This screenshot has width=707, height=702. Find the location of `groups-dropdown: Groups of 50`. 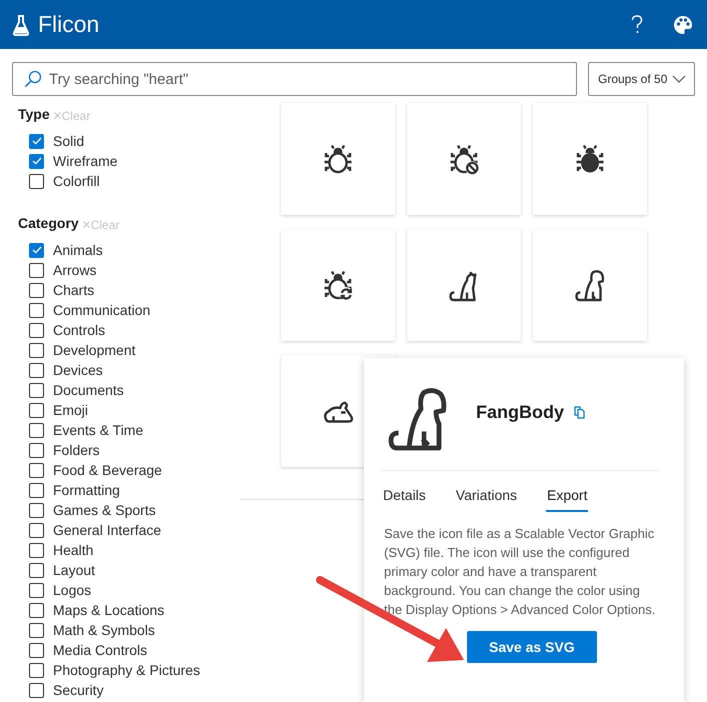

groups-dropdown: Groups of 50 is located at coordinates (641, 79).